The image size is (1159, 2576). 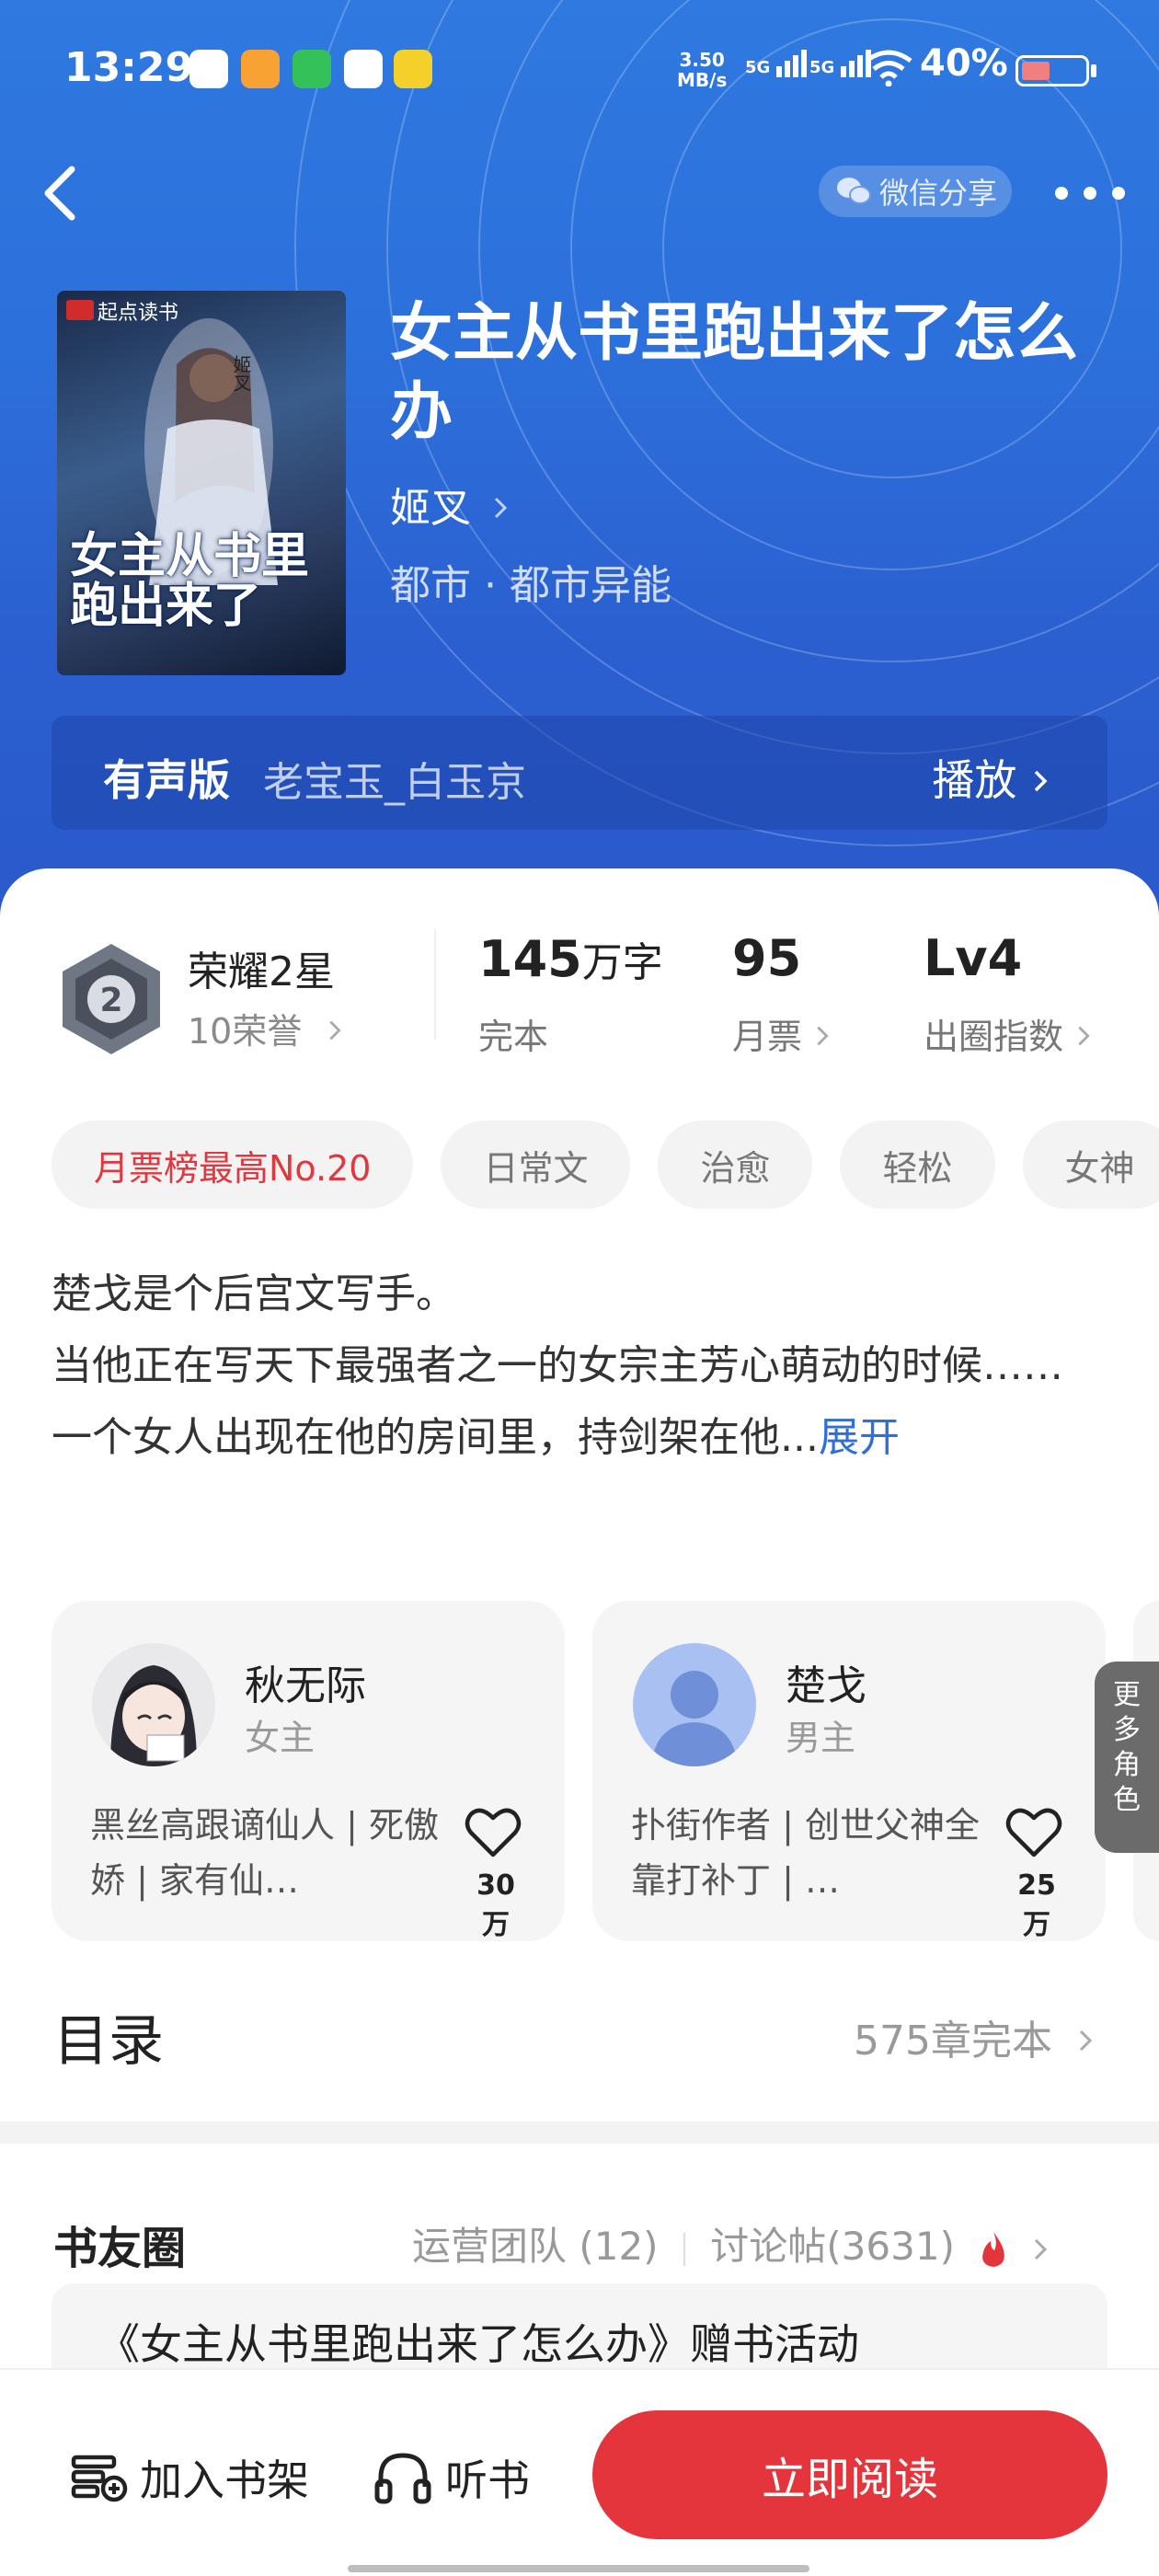 What do you see at coordinates (974, 2036) in the screenshot?
I see `toc-summary-link: 575章完本` at bounding box center [974, 2036].